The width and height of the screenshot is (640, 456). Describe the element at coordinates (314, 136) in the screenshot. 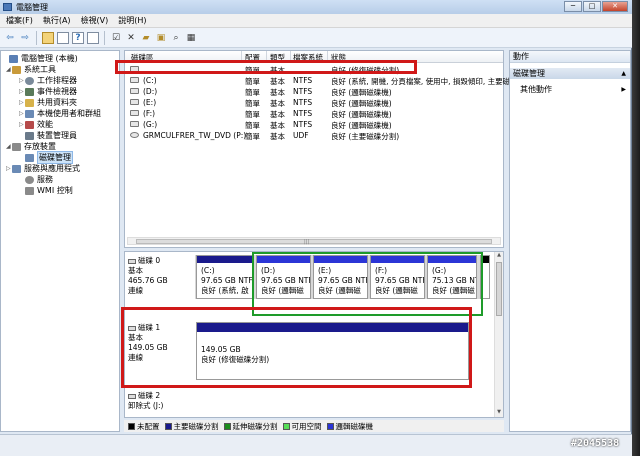

I see `volume-row: GRMCULFRER_TW_DVD (P:) 簡單 基本 UDF 良好 (主要磁碟分割)` at that location.